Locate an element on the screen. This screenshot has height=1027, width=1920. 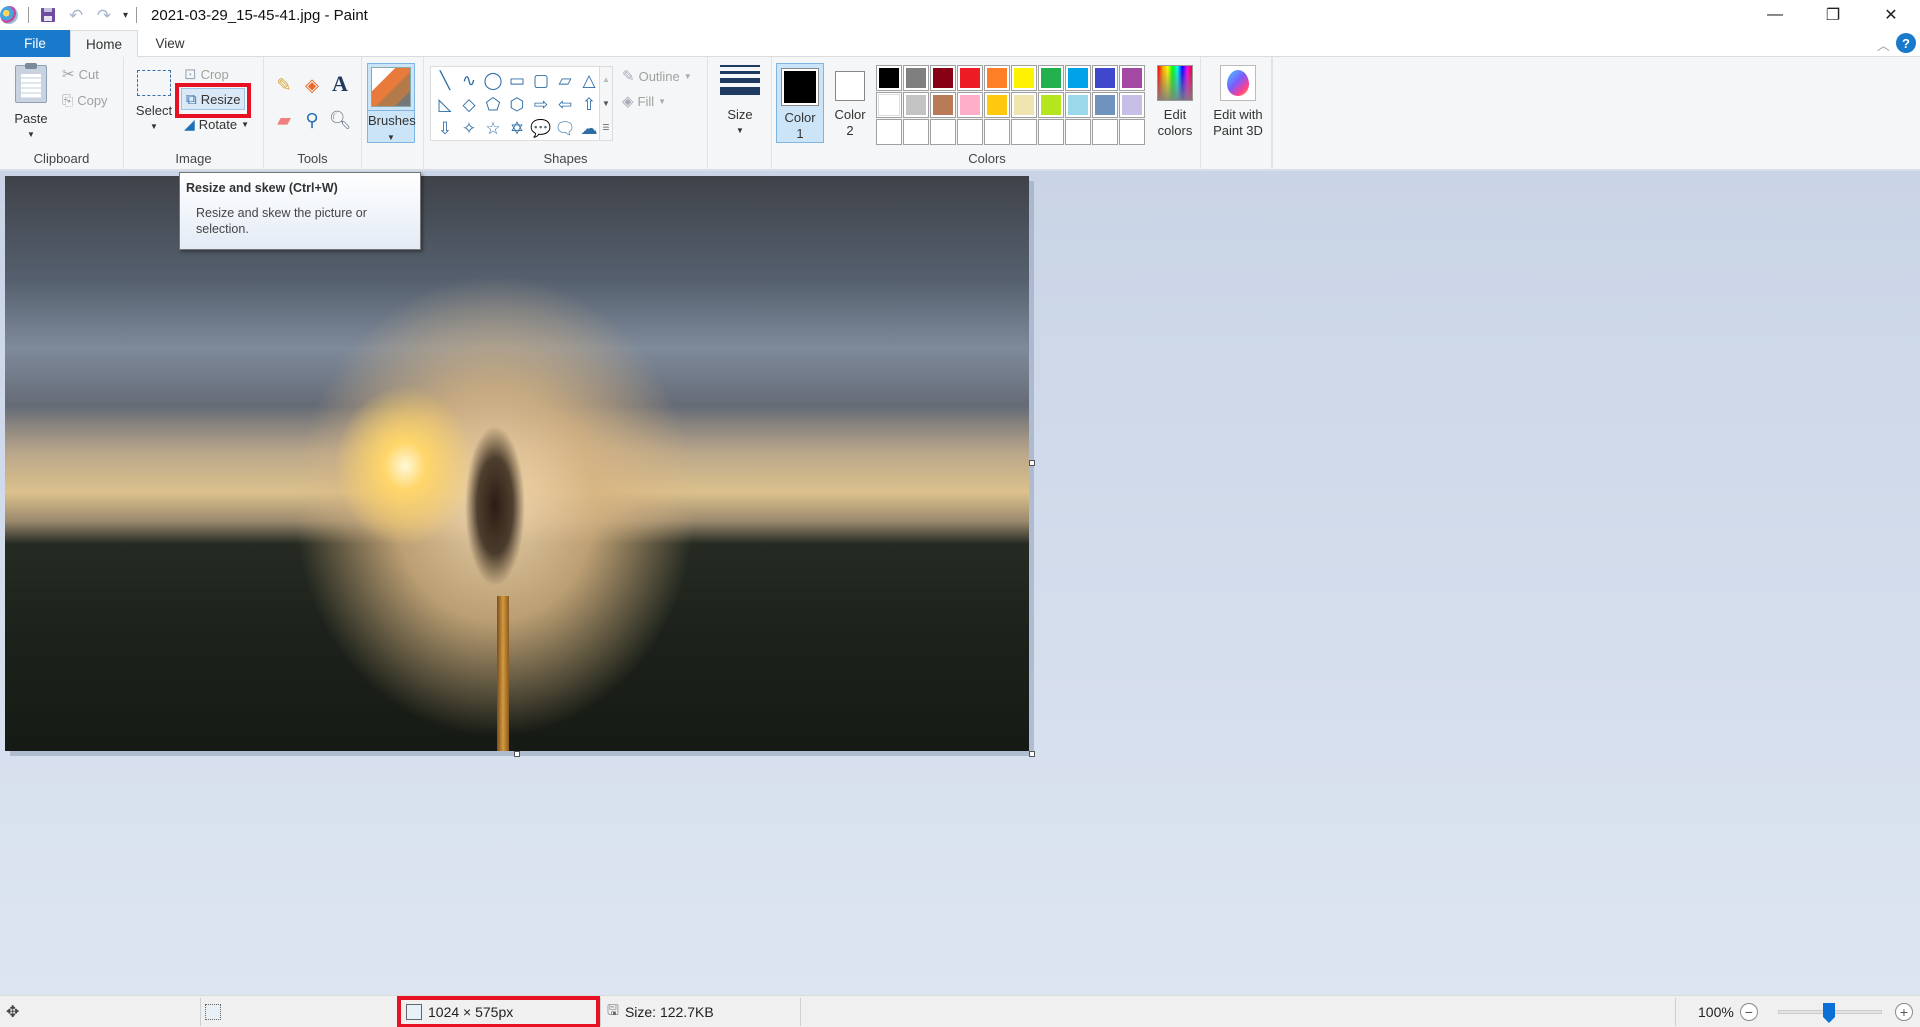
resize-button: ⧉ Resize is located at coordinates (213, 99).